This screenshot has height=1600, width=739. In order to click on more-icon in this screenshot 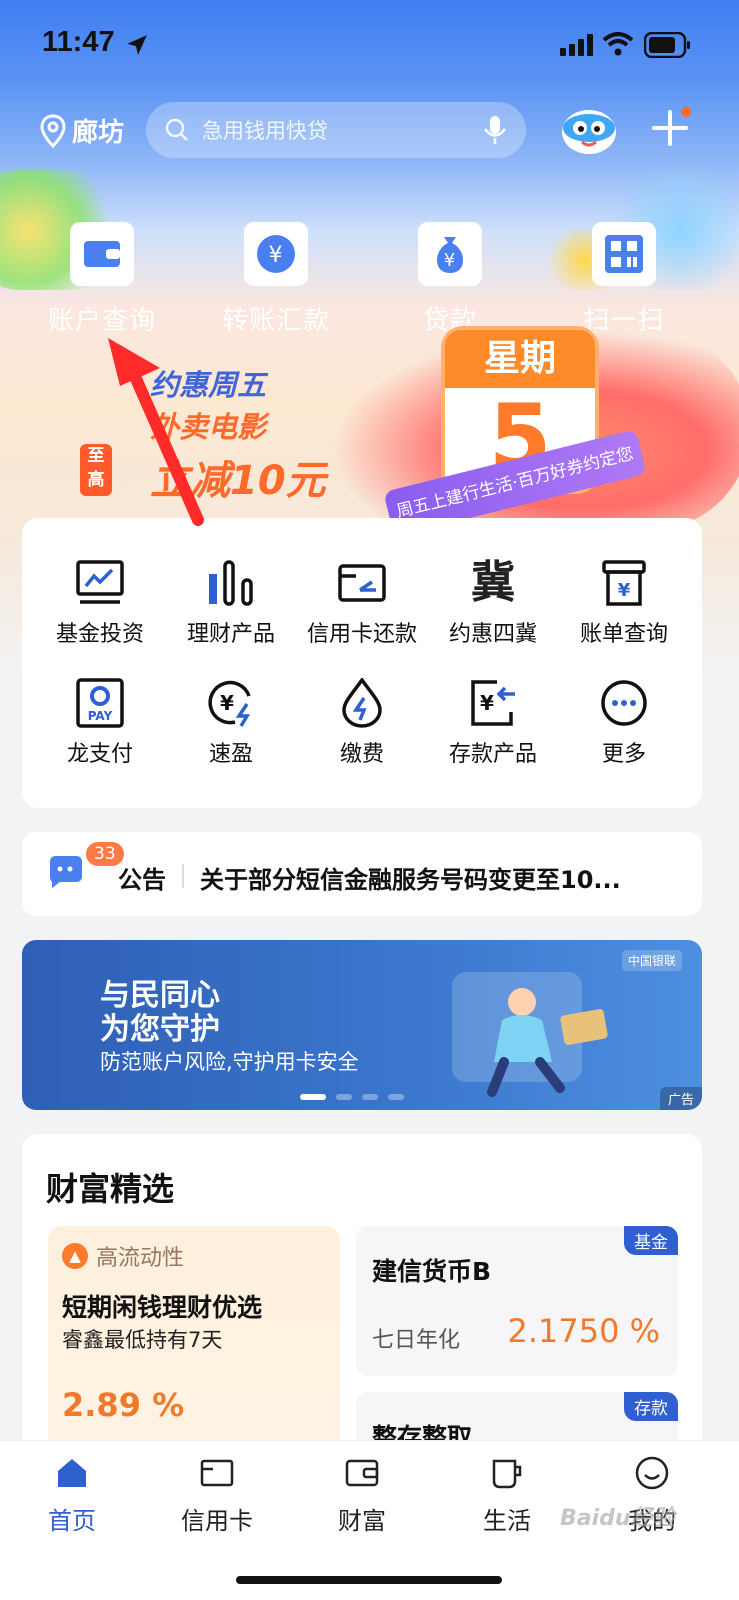, I will do `click(624, 703)`.